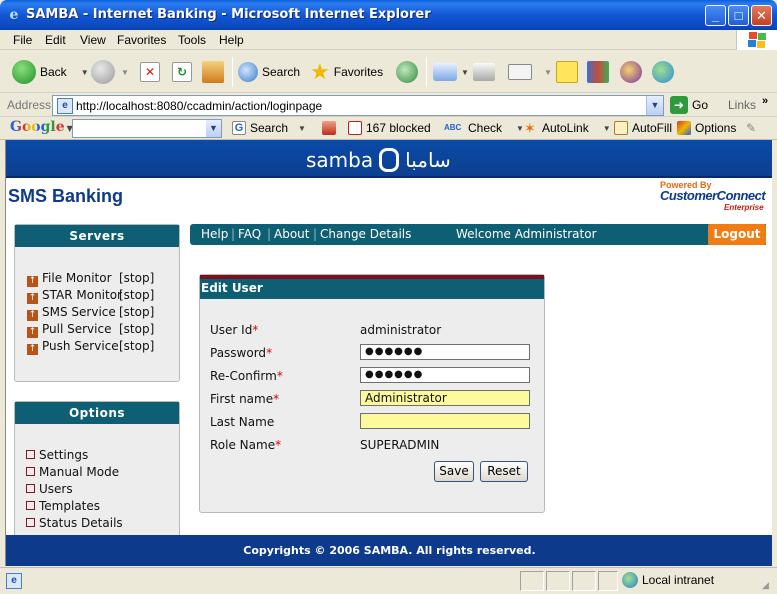 The image size is (777, 594). Describe the element at coordinates (65, 106) in the screenshot. I see `page-icon: e` at that location.